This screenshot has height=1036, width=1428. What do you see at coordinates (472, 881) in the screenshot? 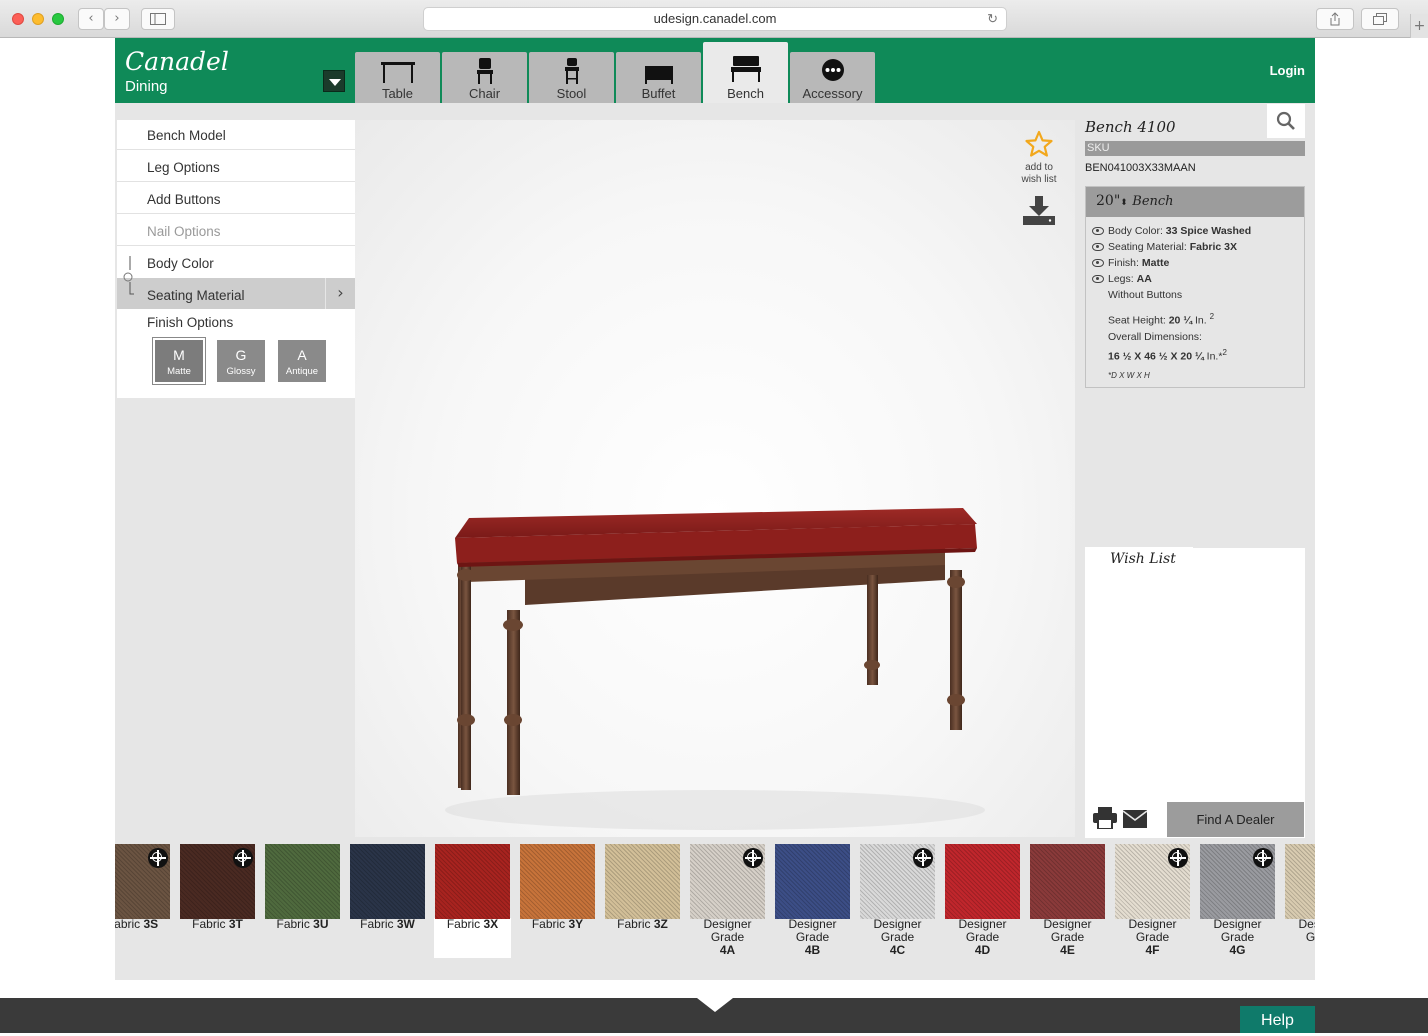
I see `swatch-3x` at bounding box center [472, 881].